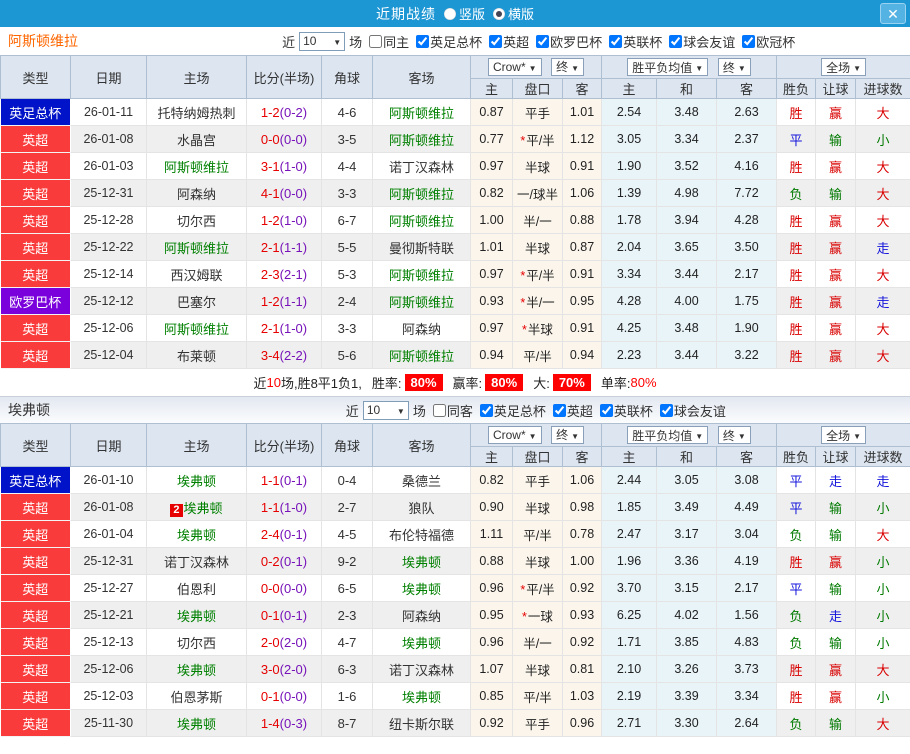 This screenshot has width=910, height=754. Describe the element at coordinates (629, 88) in the screenshot. I see `col-header-avg-home: 主` at that location.